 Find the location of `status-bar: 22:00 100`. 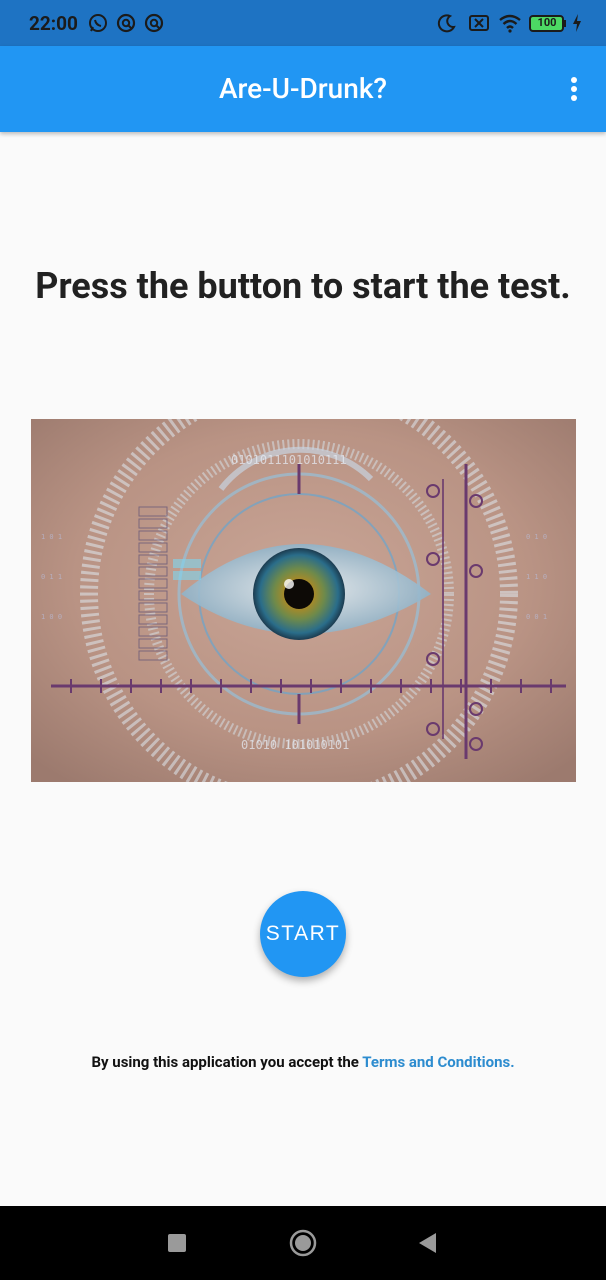

status-bar: 22:00 100 is located at coordinates (303, 23).